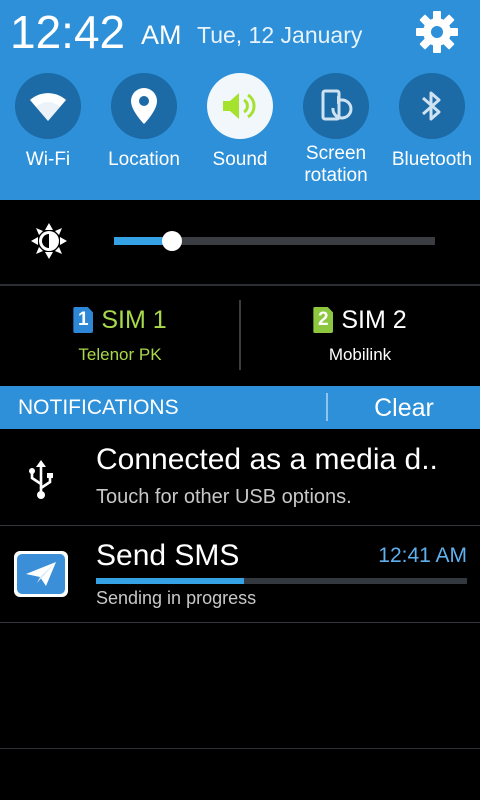 The height and width of the screenshot is (800, 480). Describe the element at coordinates (170, 581) in the screenshot. I see `sms-progress-fill` at that location.